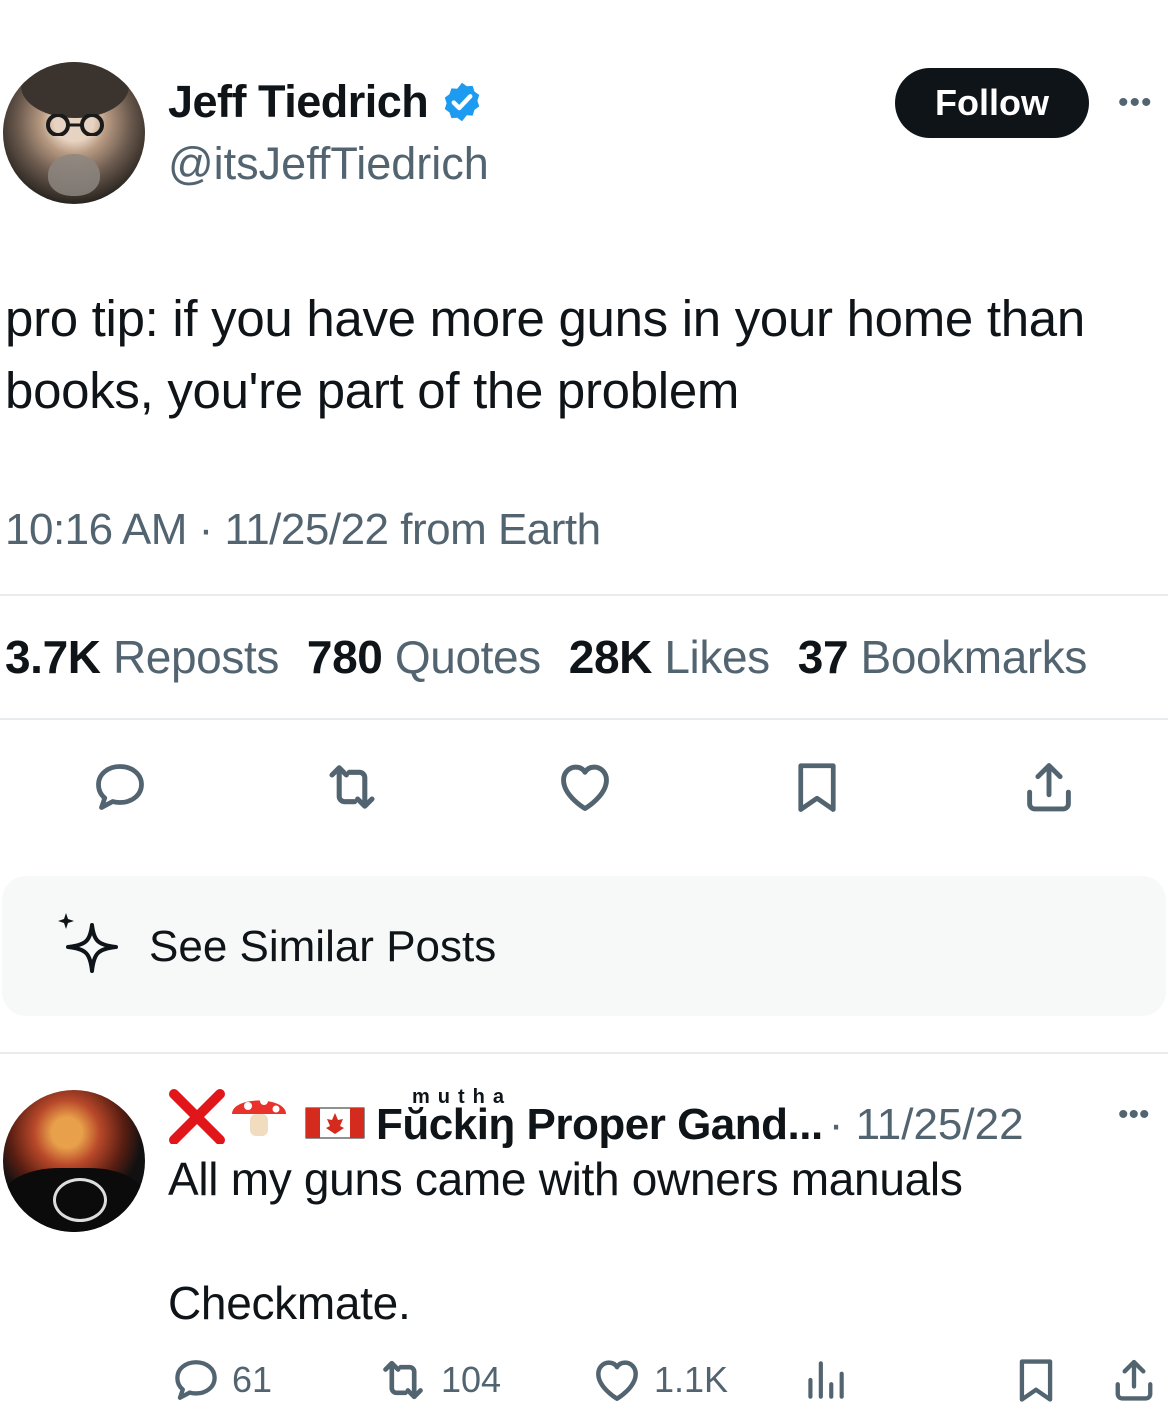 The image size is (1170, 1424). What do you see at coordinates (303, 530) in the screenshot?
I see `tweet-timestamp: 10:16 AM · 11/25/22 from Earth` at bounding box center [303, 530].